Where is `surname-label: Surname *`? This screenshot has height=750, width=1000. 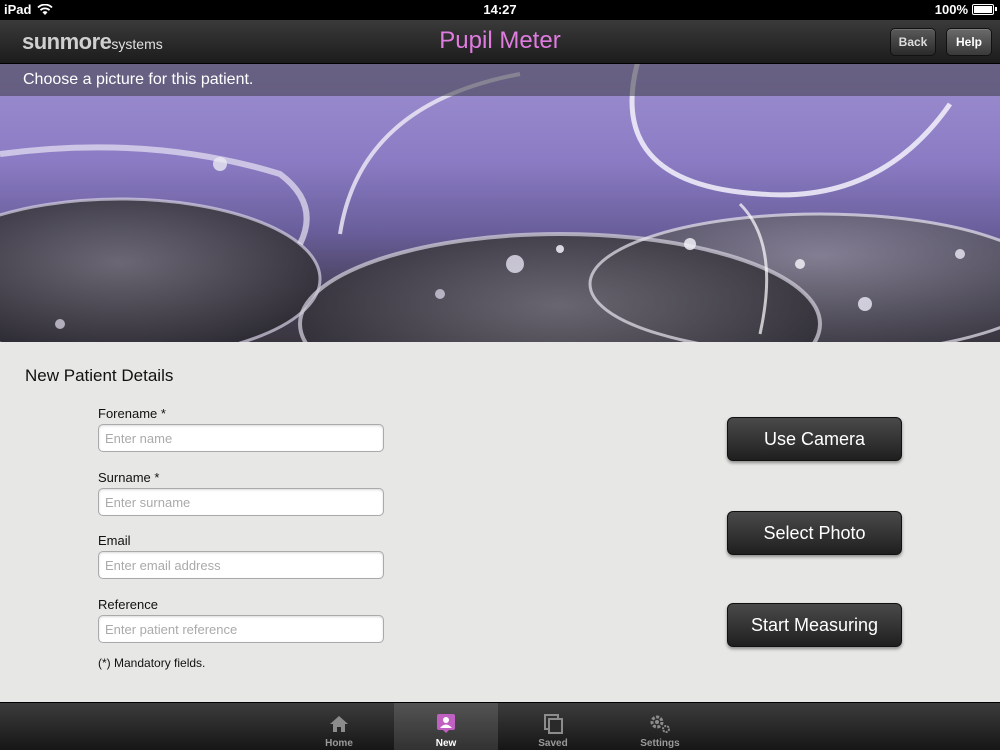
surname-label: Surname * is located at coordinates (129, 477).